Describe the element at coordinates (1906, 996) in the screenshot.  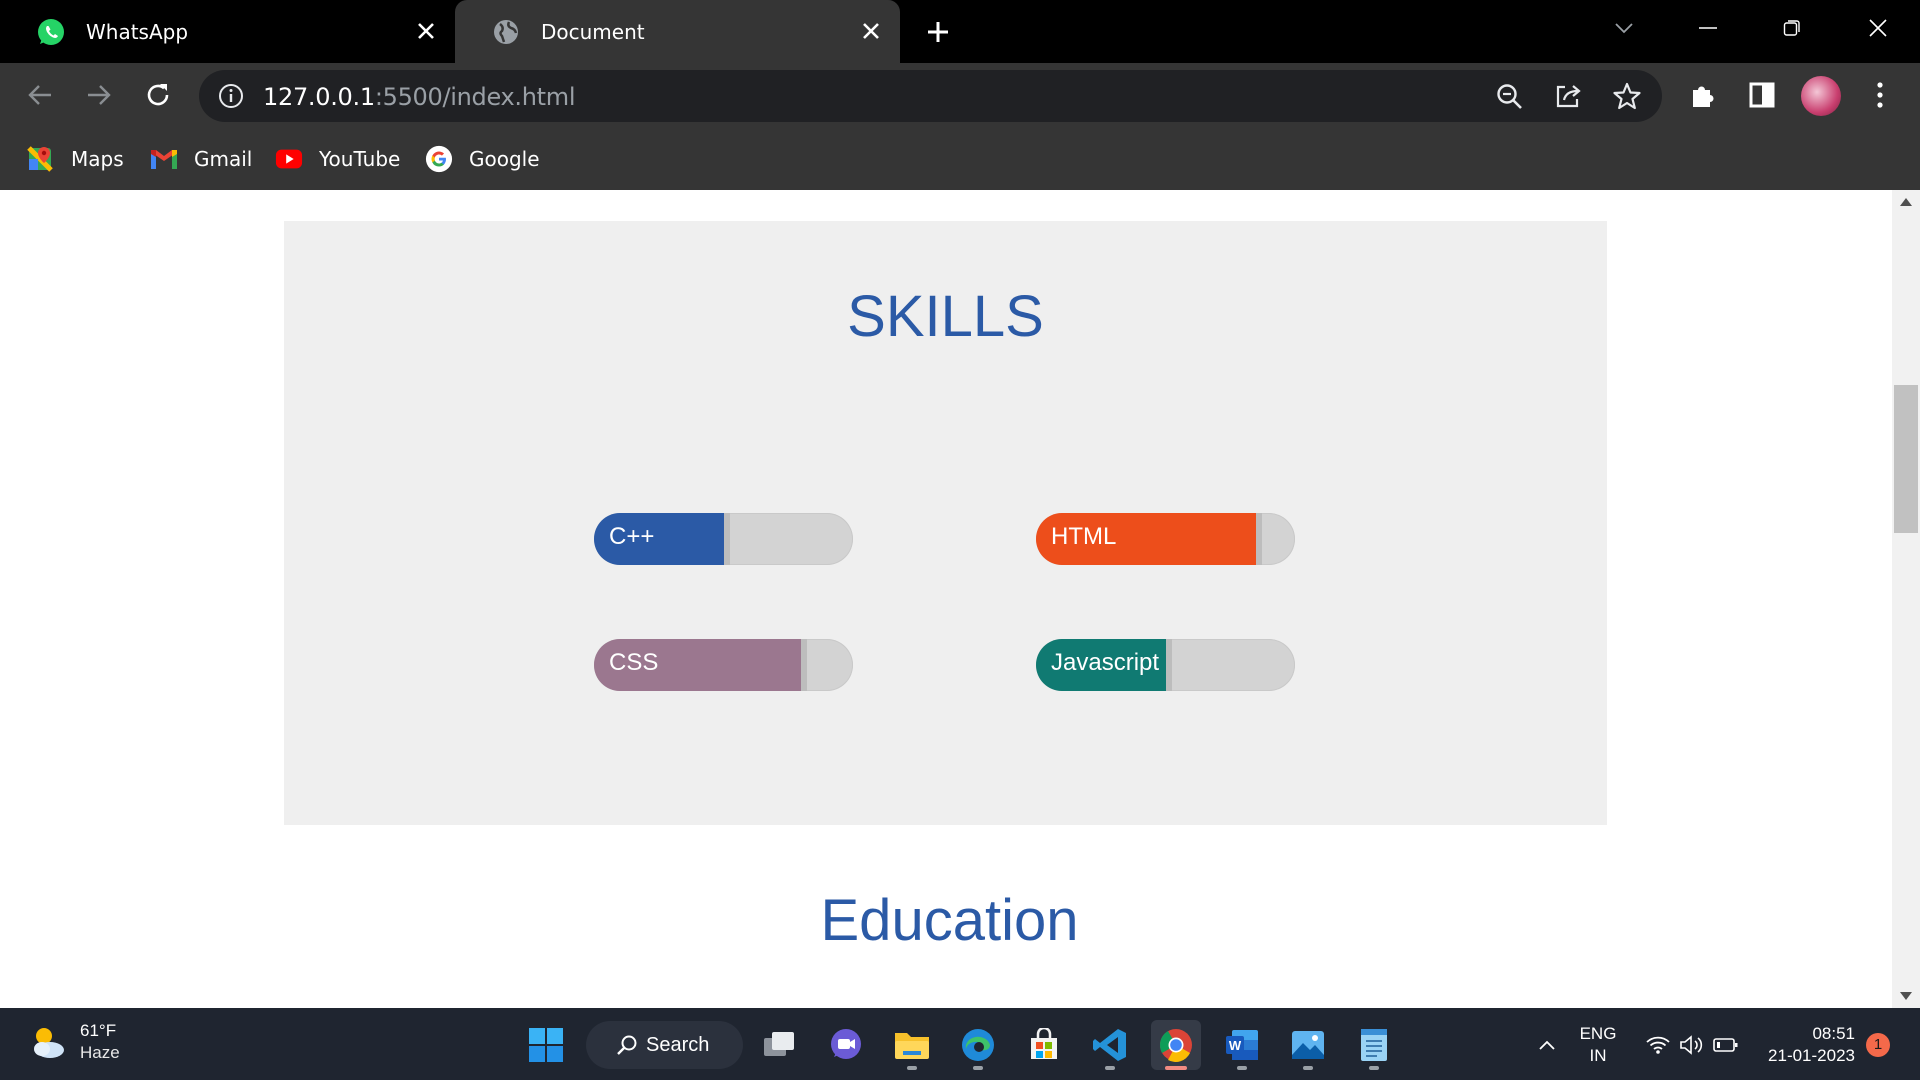
I see `scroll-down-arrow-icon` at that location.